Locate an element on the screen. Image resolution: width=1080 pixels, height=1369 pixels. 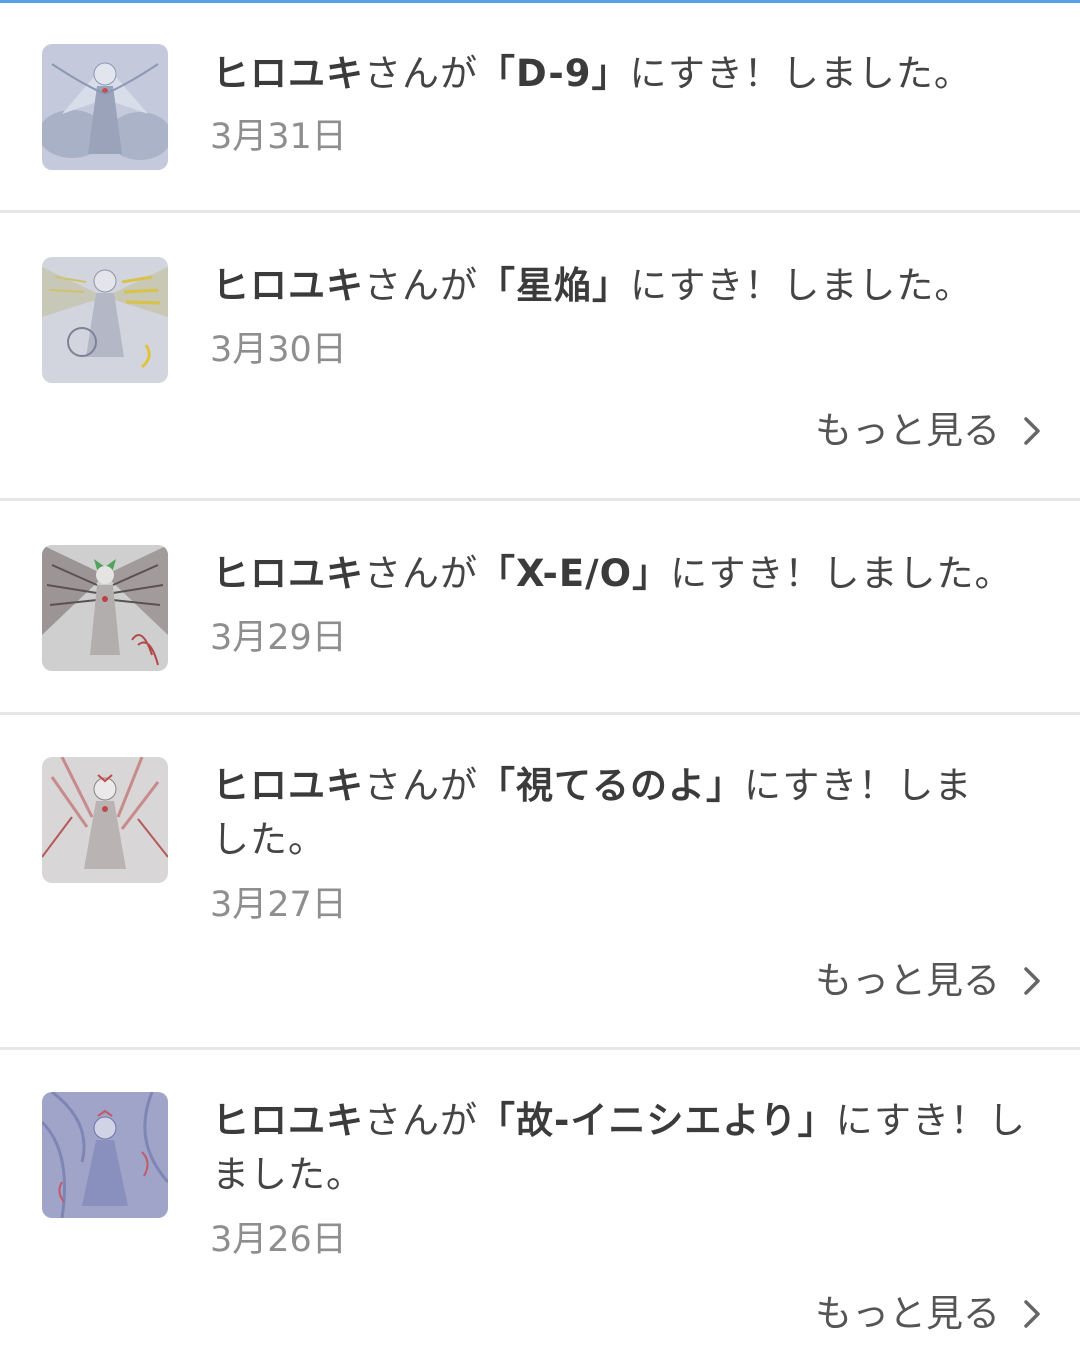
notification-message: ヒロユキさんが「故-イニシエより」にすき！しました。 is located at coordinates (619, 1147).